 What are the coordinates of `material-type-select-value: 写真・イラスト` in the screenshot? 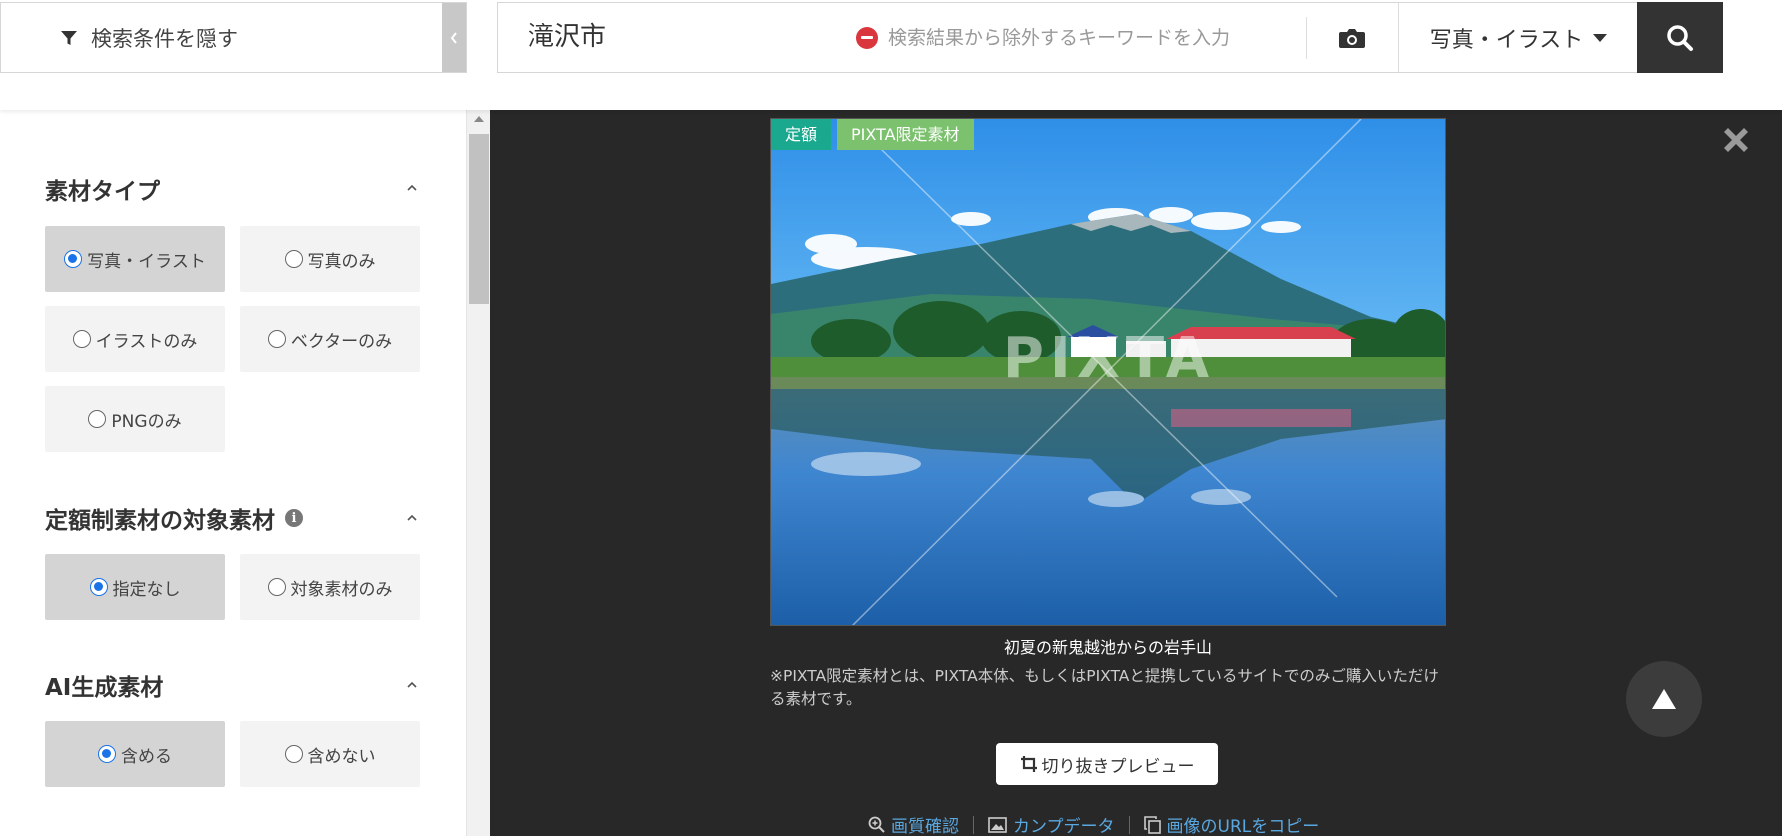 It's located at (1506, 40).